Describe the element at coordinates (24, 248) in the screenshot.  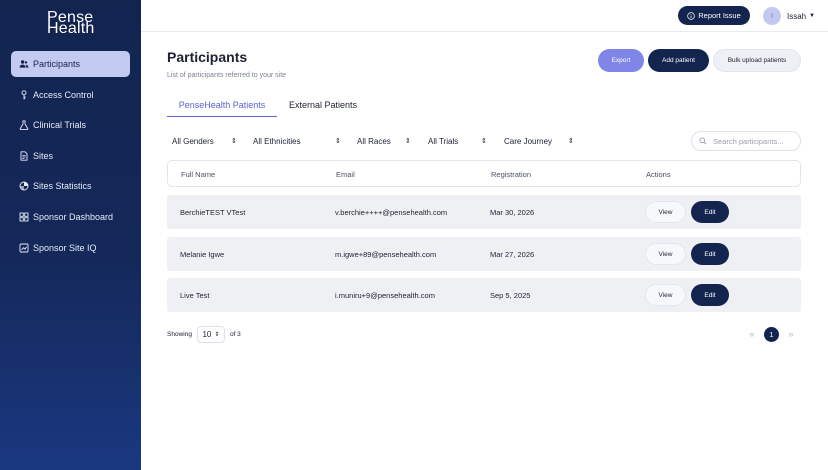
I see `chart-icon` at that location.